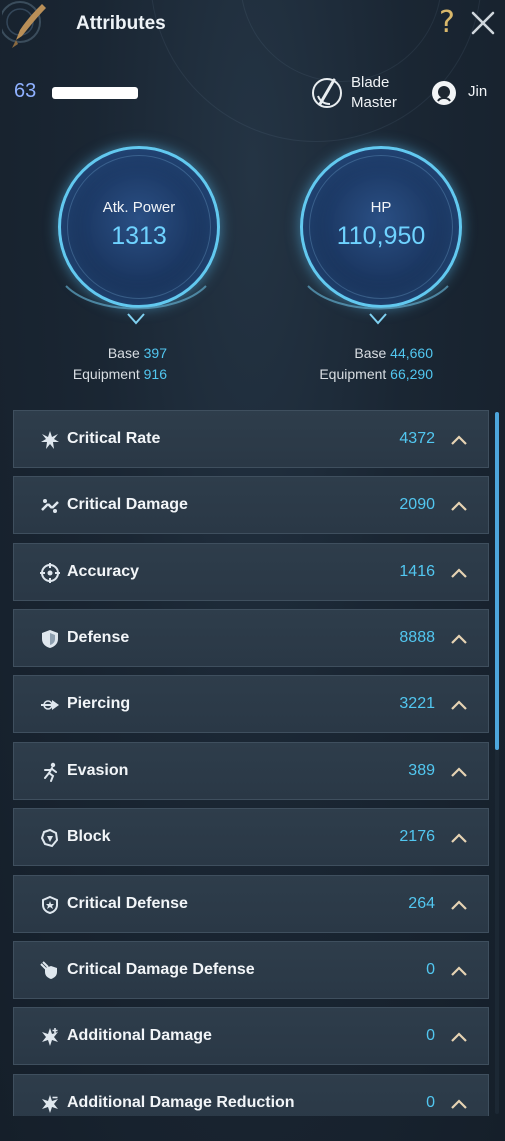 Image resolution: width=505 pixels, height=1141 pixels. Describe the element at coordinates (417, 836) in the screenshot. I see `attribute-value: 2176` at that location.